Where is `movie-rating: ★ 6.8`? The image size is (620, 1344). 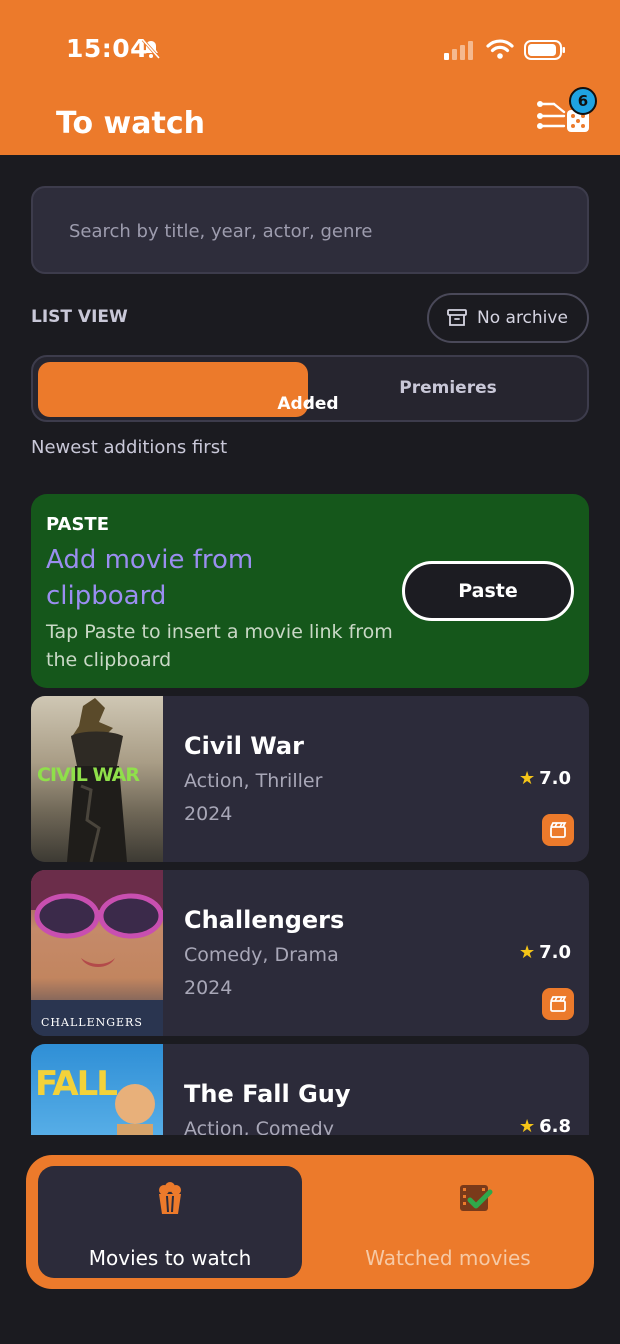 movie-rating: ★ 6.8 is located at coordinates (544, 1126).